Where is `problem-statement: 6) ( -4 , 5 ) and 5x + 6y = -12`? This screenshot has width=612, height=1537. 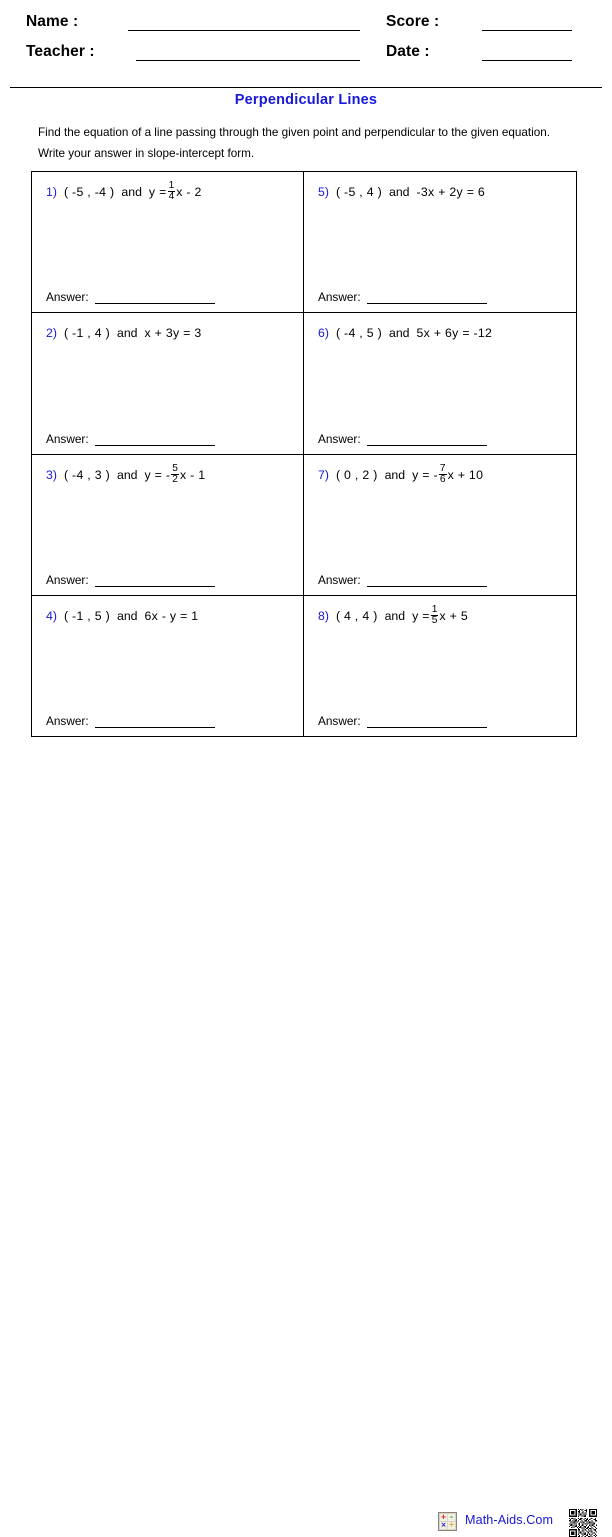 problem-statement: 6) ( -4 , 5 ) and 5x + 6y = -12 is located at coordinates (440, 333).